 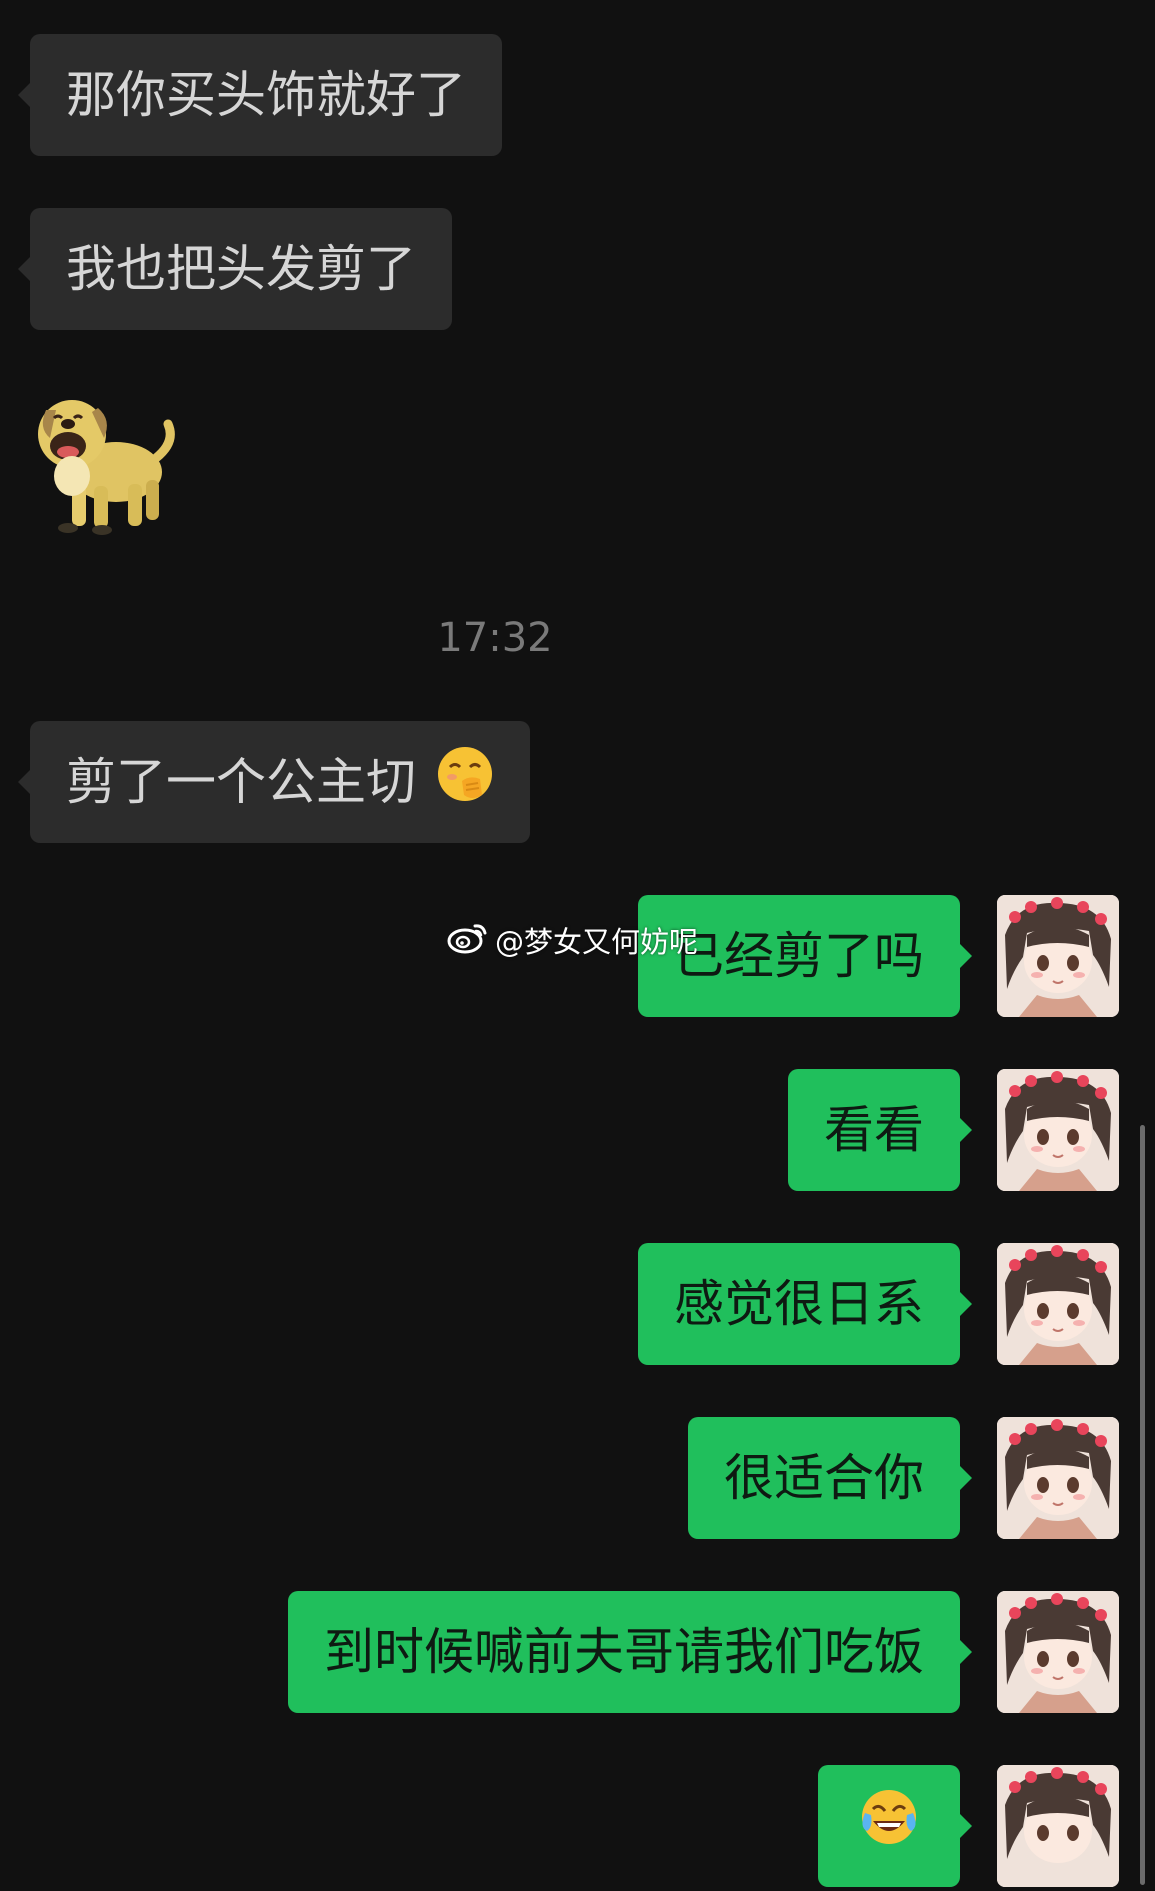 I want to click on outgoing-message, so click(x=895, y=1826).